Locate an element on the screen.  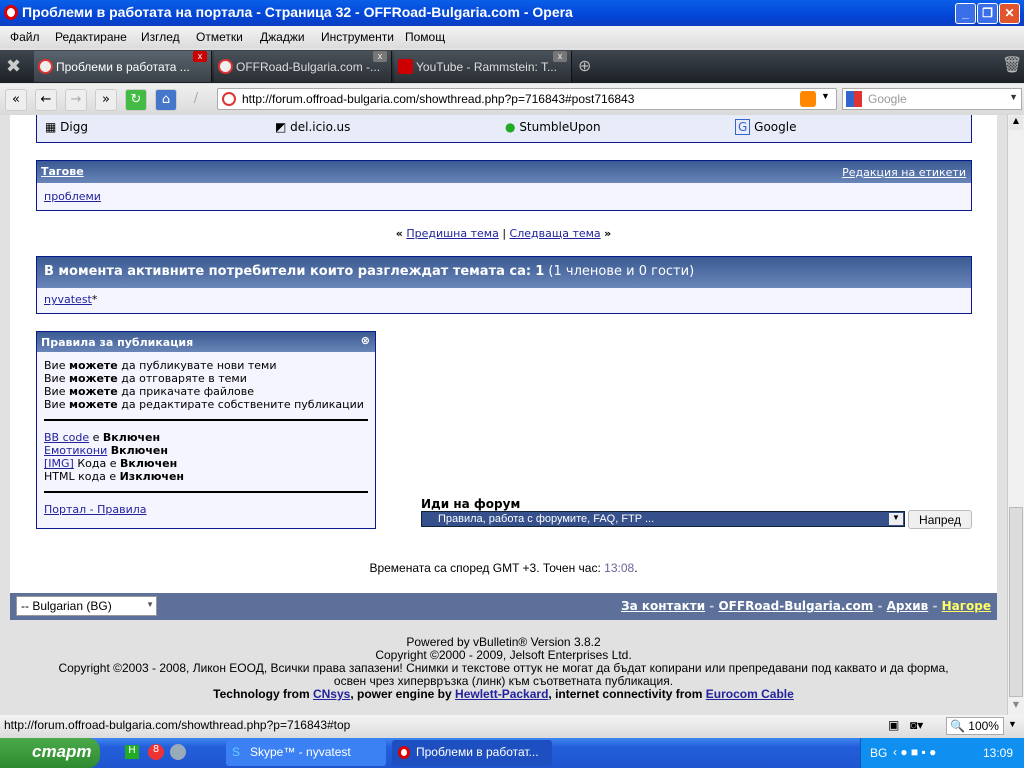
fast-forward-icon: » is located at coordinates (106, 100).